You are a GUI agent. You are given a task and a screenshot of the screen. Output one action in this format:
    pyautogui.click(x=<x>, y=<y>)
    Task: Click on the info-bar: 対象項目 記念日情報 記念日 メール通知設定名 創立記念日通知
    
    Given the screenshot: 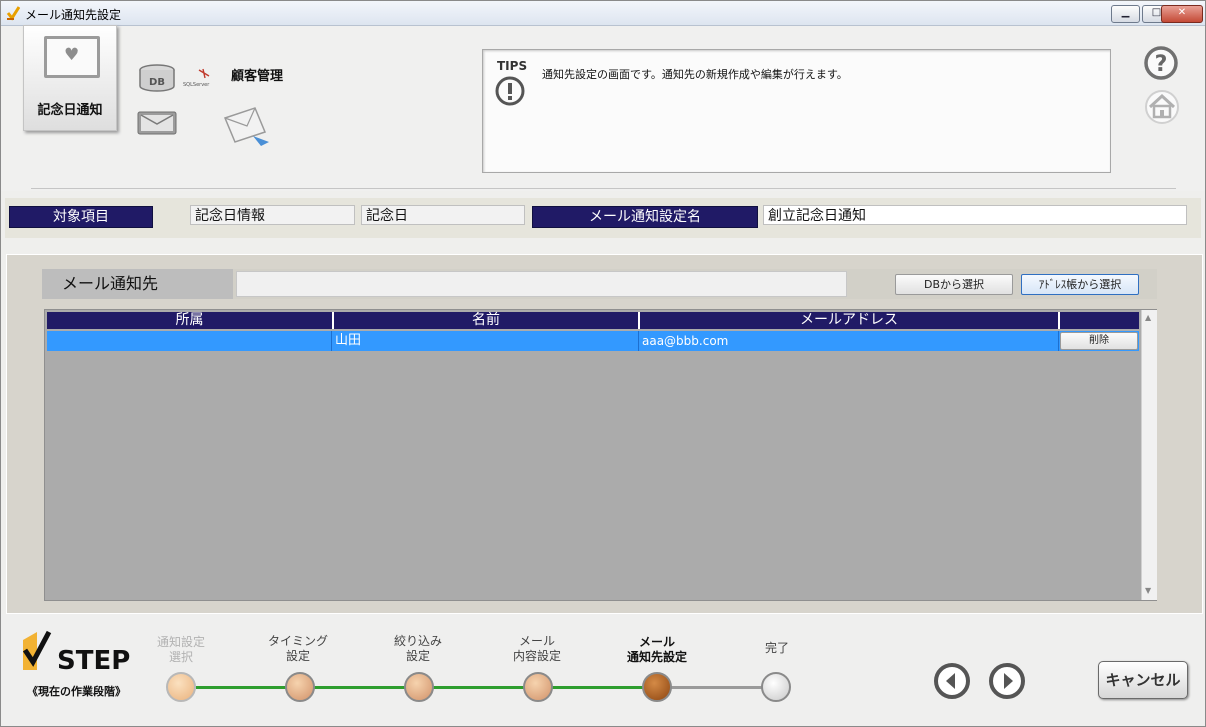 What is the action you would take?
    pyautogui.click(x=603, y=218)
    